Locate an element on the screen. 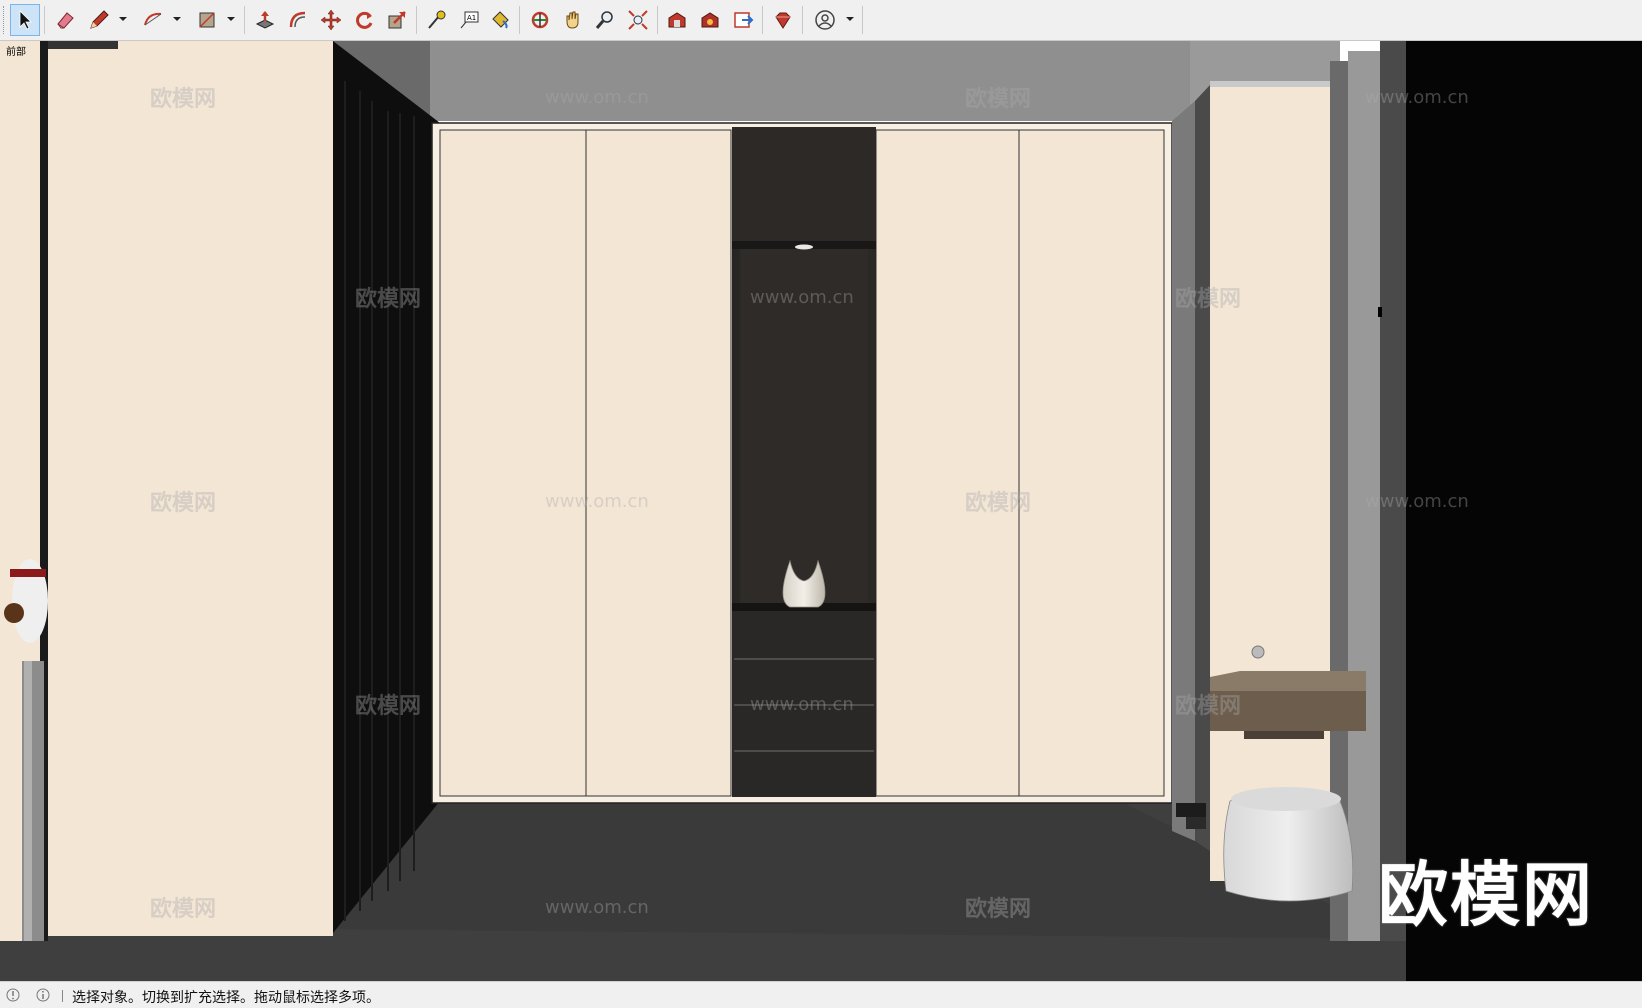  pan-hand-icon is located at coordinates (572, 20).